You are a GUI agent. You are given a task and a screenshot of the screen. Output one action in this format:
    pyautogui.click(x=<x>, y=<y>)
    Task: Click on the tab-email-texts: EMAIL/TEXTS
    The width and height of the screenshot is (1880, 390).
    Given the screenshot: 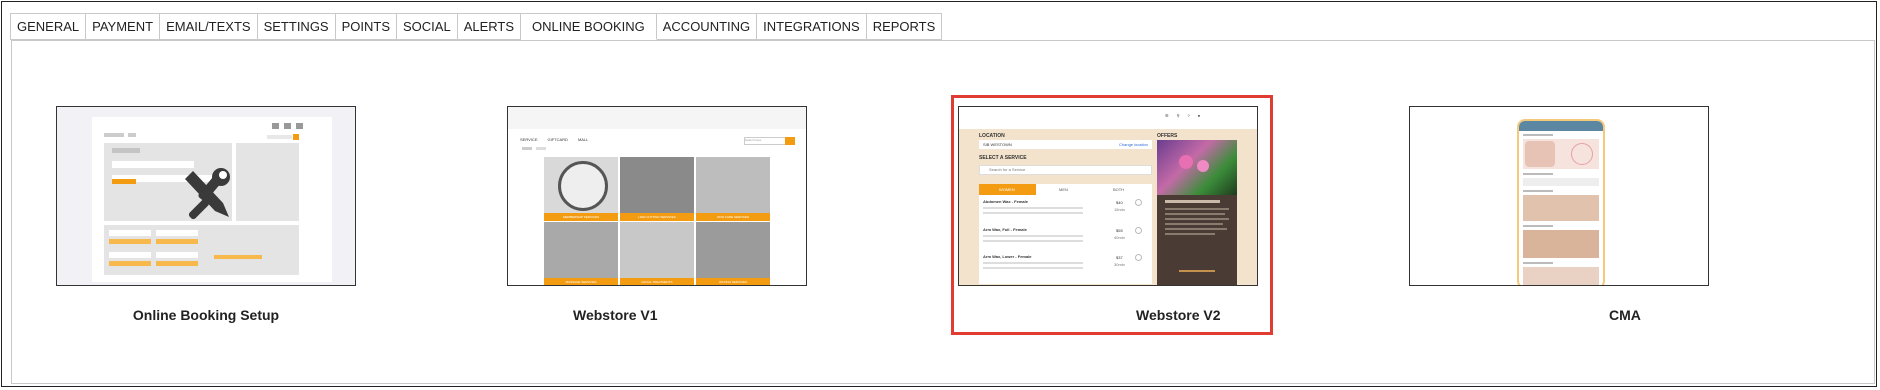 What is the action you would take?
    pyautogui.click(x=209, y=26)
    